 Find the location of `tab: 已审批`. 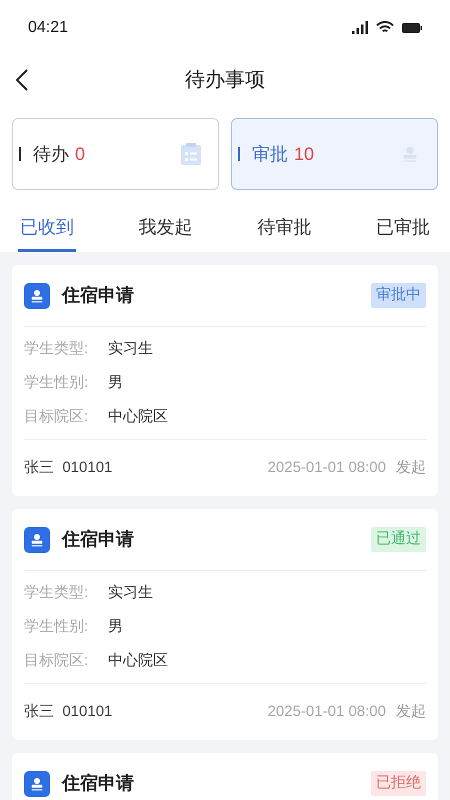

tab: 已审批 is located at coordinates (403, 233).